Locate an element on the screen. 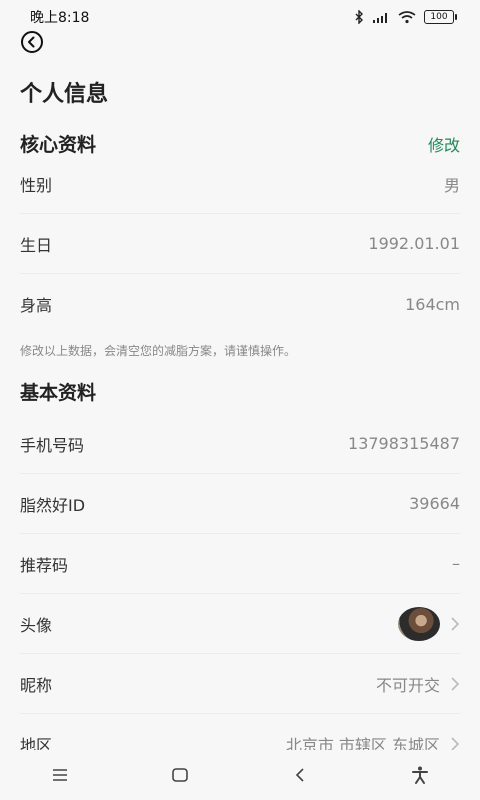 The height and width of the screenshot is (800, 480). accessibility-icon is located at coordinates (420, 775).